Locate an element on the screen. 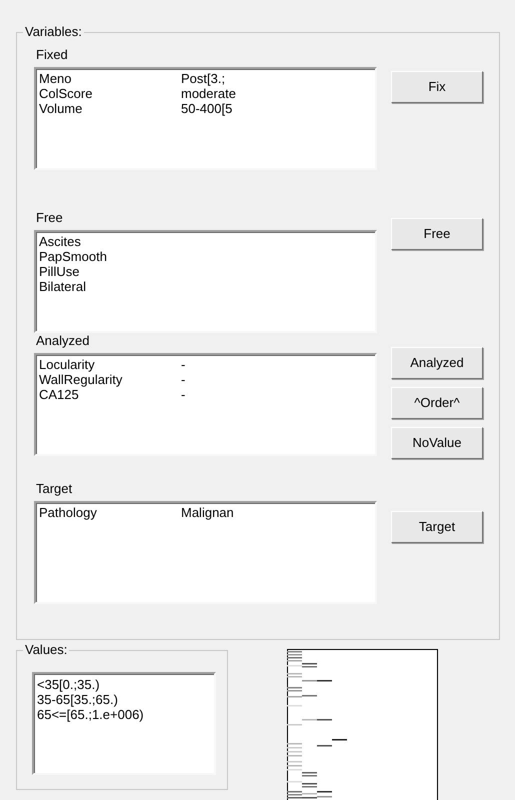 This screenshot has width=515, height=800. variable-name: Pathology is located at coordinates (68, 512).